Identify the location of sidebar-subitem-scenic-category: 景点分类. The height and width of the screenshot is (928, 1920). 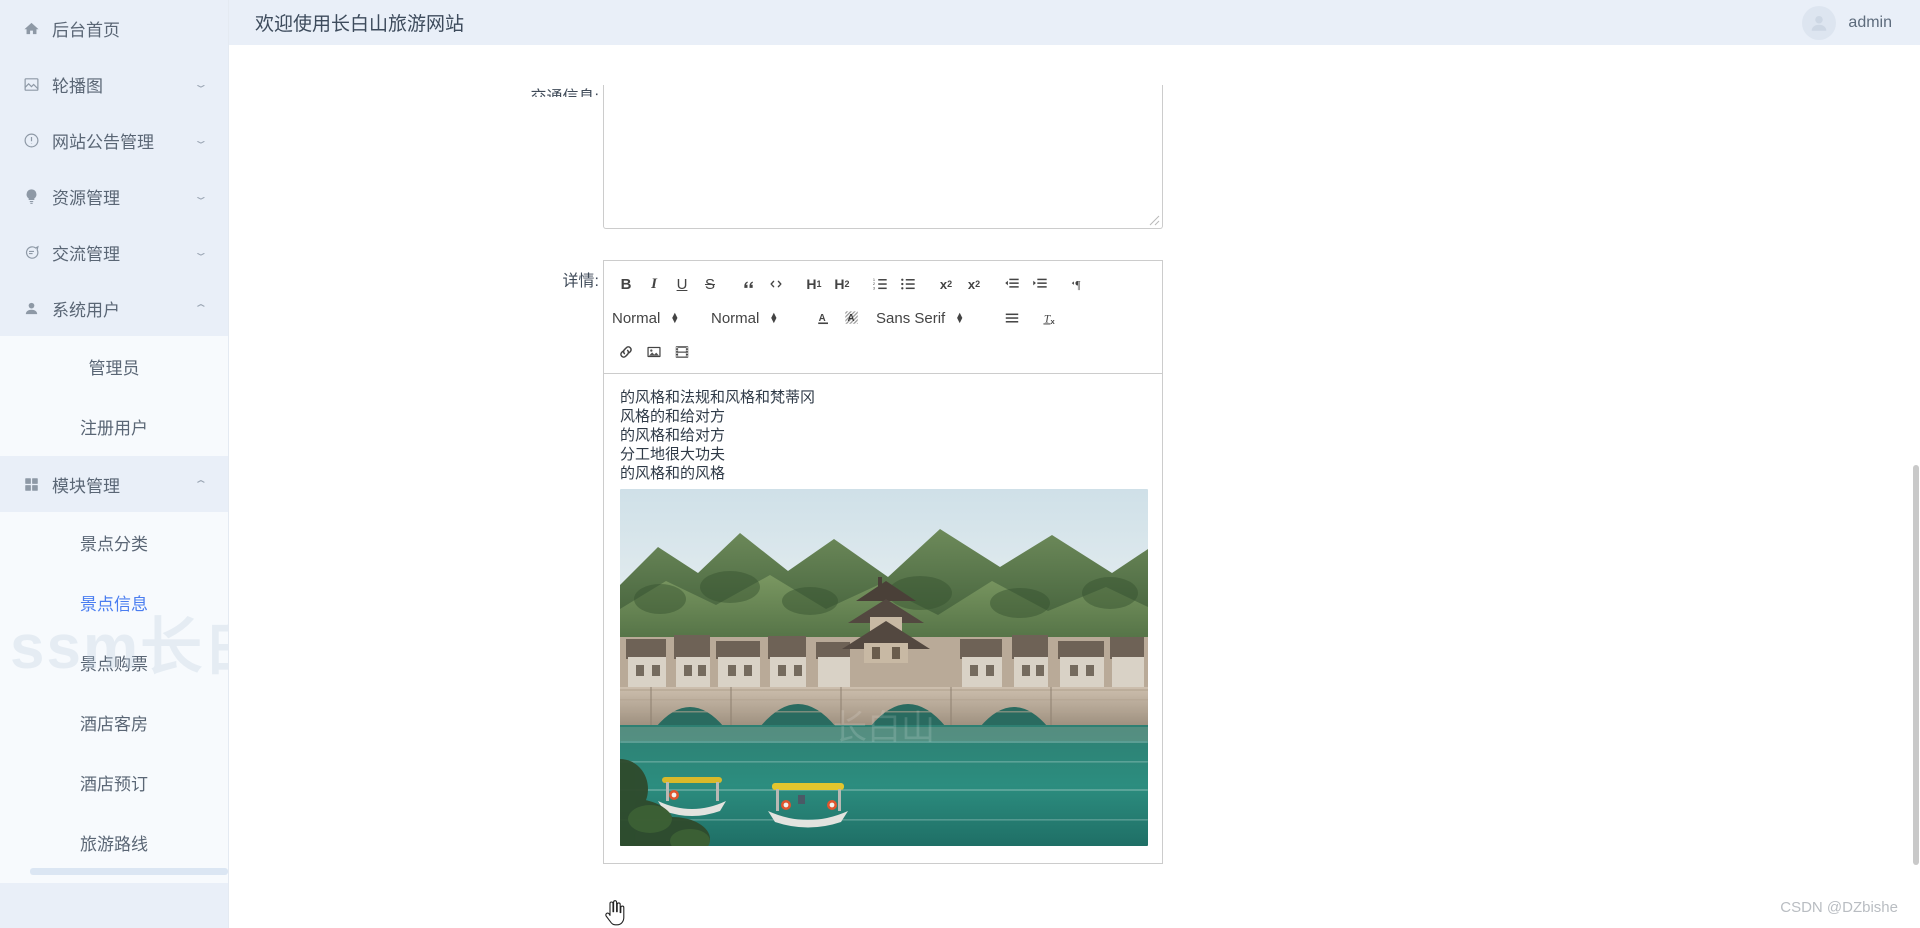
(114, 542).